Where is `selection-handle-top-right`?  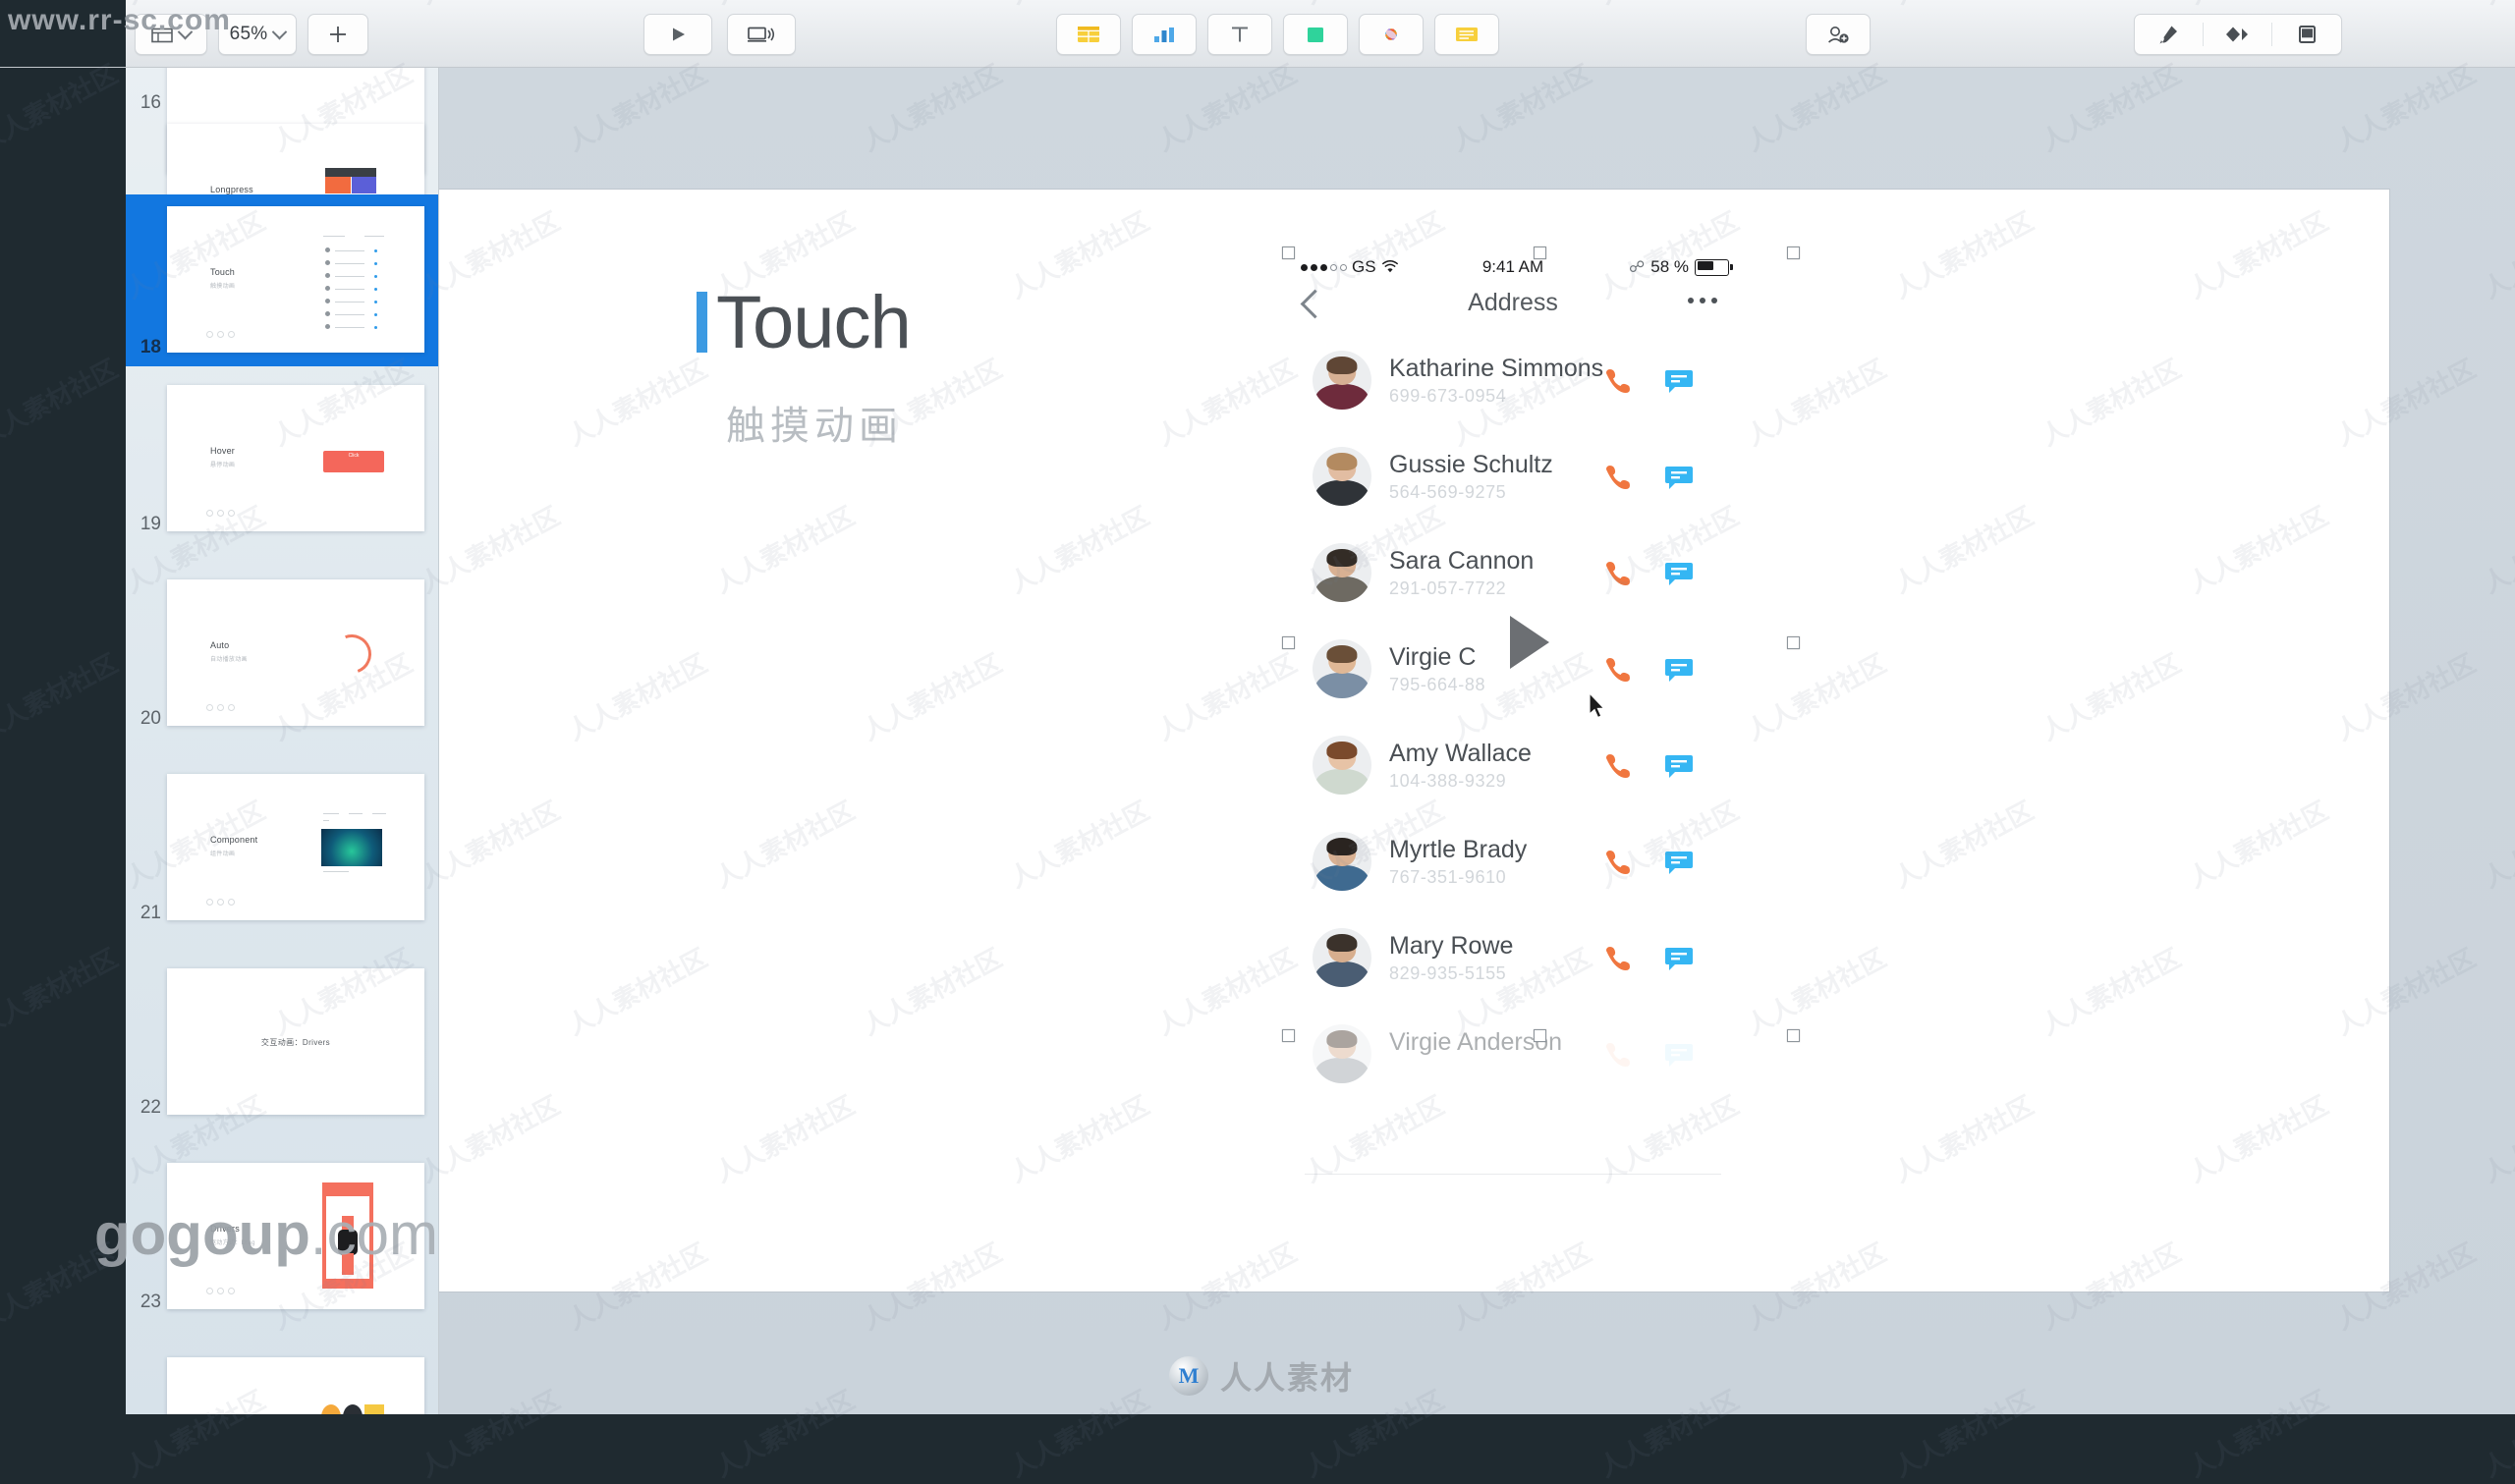 selection-handle-top-right is located at coordinates (1793, 253).